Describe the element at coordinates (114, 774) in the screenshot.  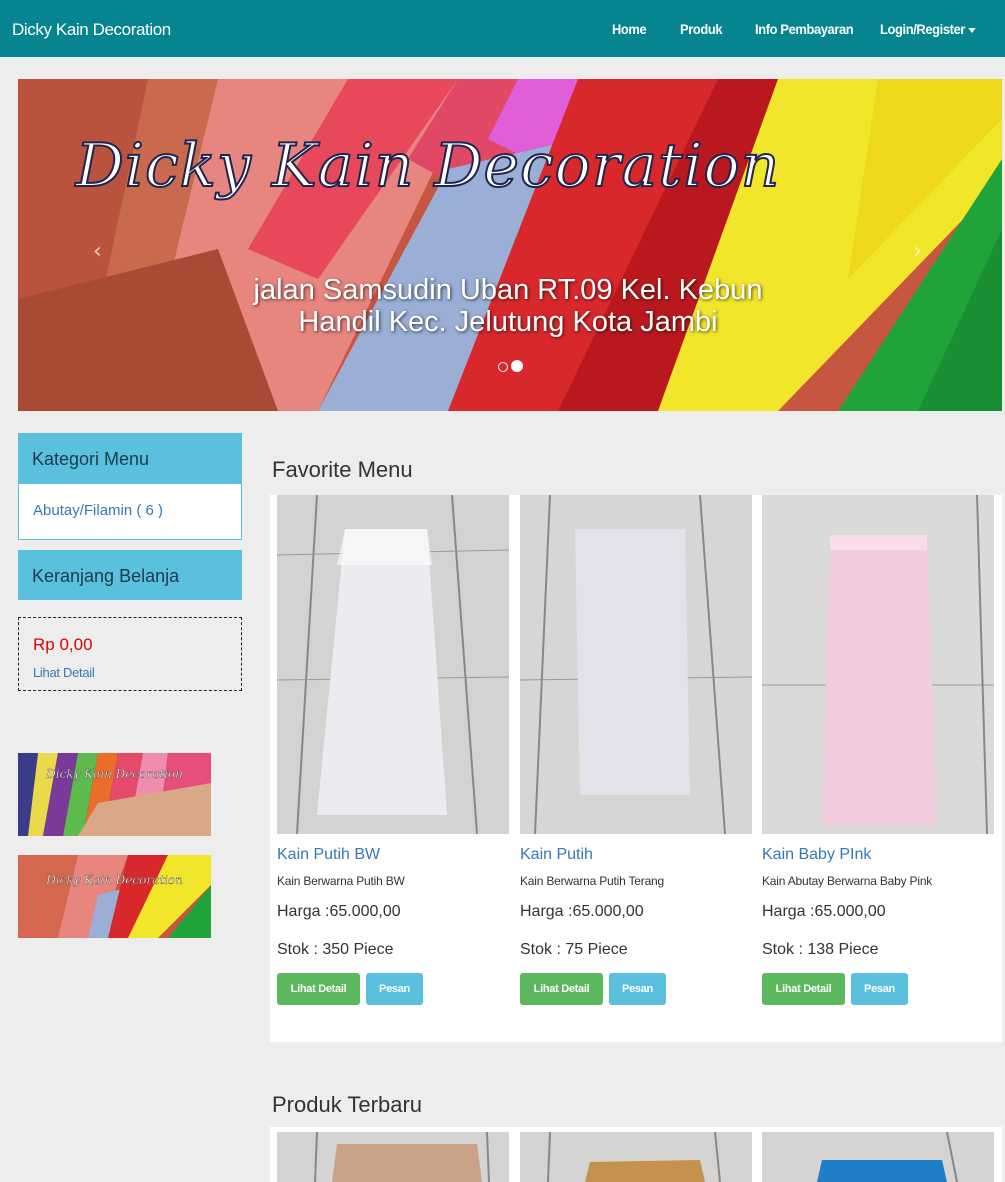
I see `side-banner-1-text: Dicky Kain Decoration` at that location.